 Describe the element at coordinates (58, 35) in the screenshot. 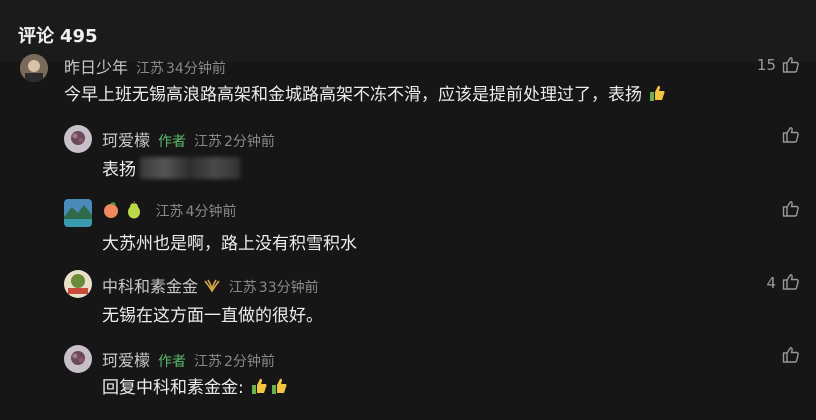

I see `comments-title: 评论 495` at that location.